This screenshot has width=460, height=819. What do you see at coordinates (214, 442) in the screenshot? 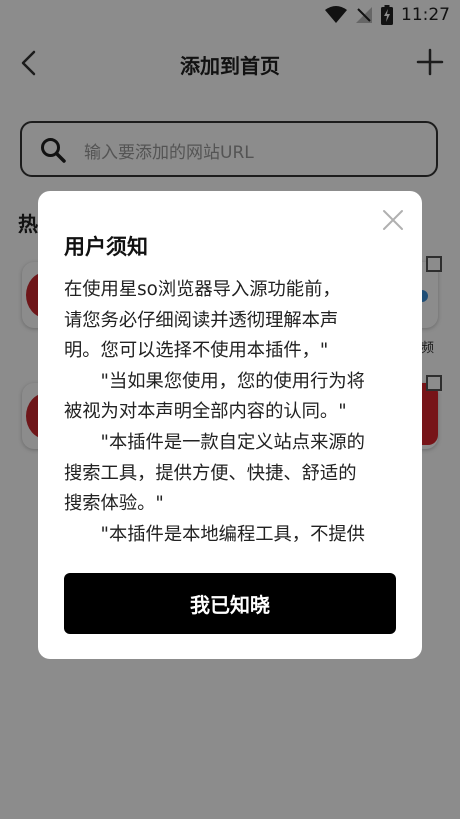
I see `dialog-body-line: "本插件是一款自定义站点来源的` at bounding box center [214, 442].